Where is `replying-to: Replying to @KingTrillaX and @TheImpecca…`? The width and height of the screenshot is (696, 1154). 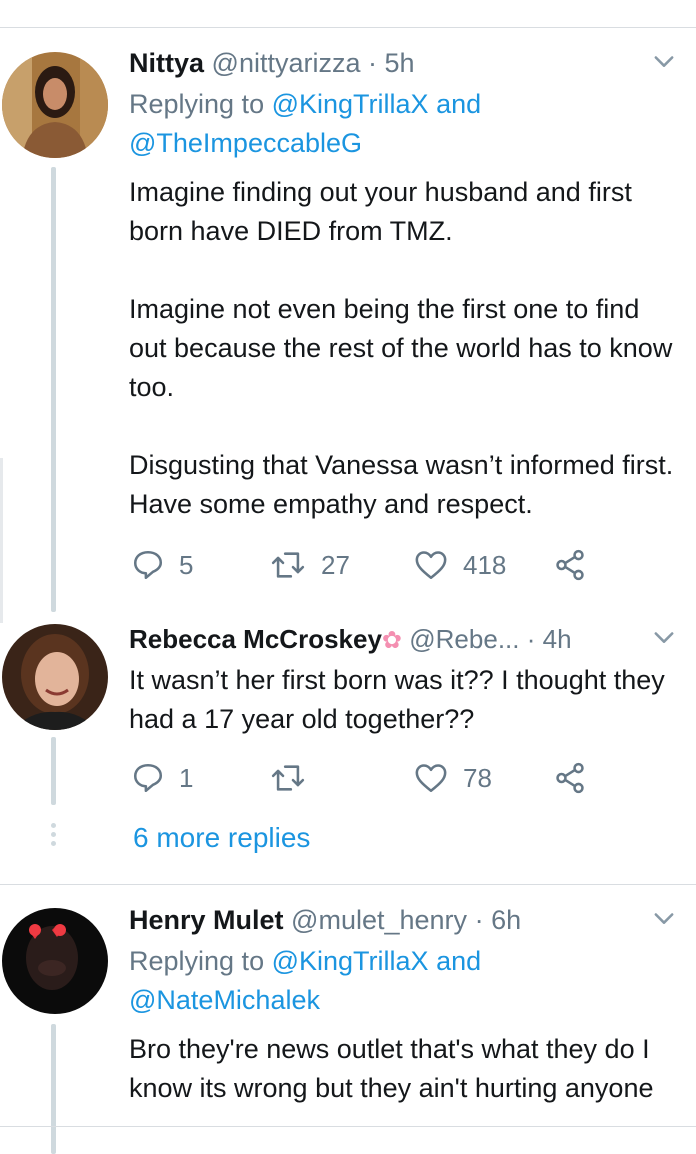
replying-to: Replying to @KingTrillaX and @TheImpecca… is located at coordinates (402, 124).